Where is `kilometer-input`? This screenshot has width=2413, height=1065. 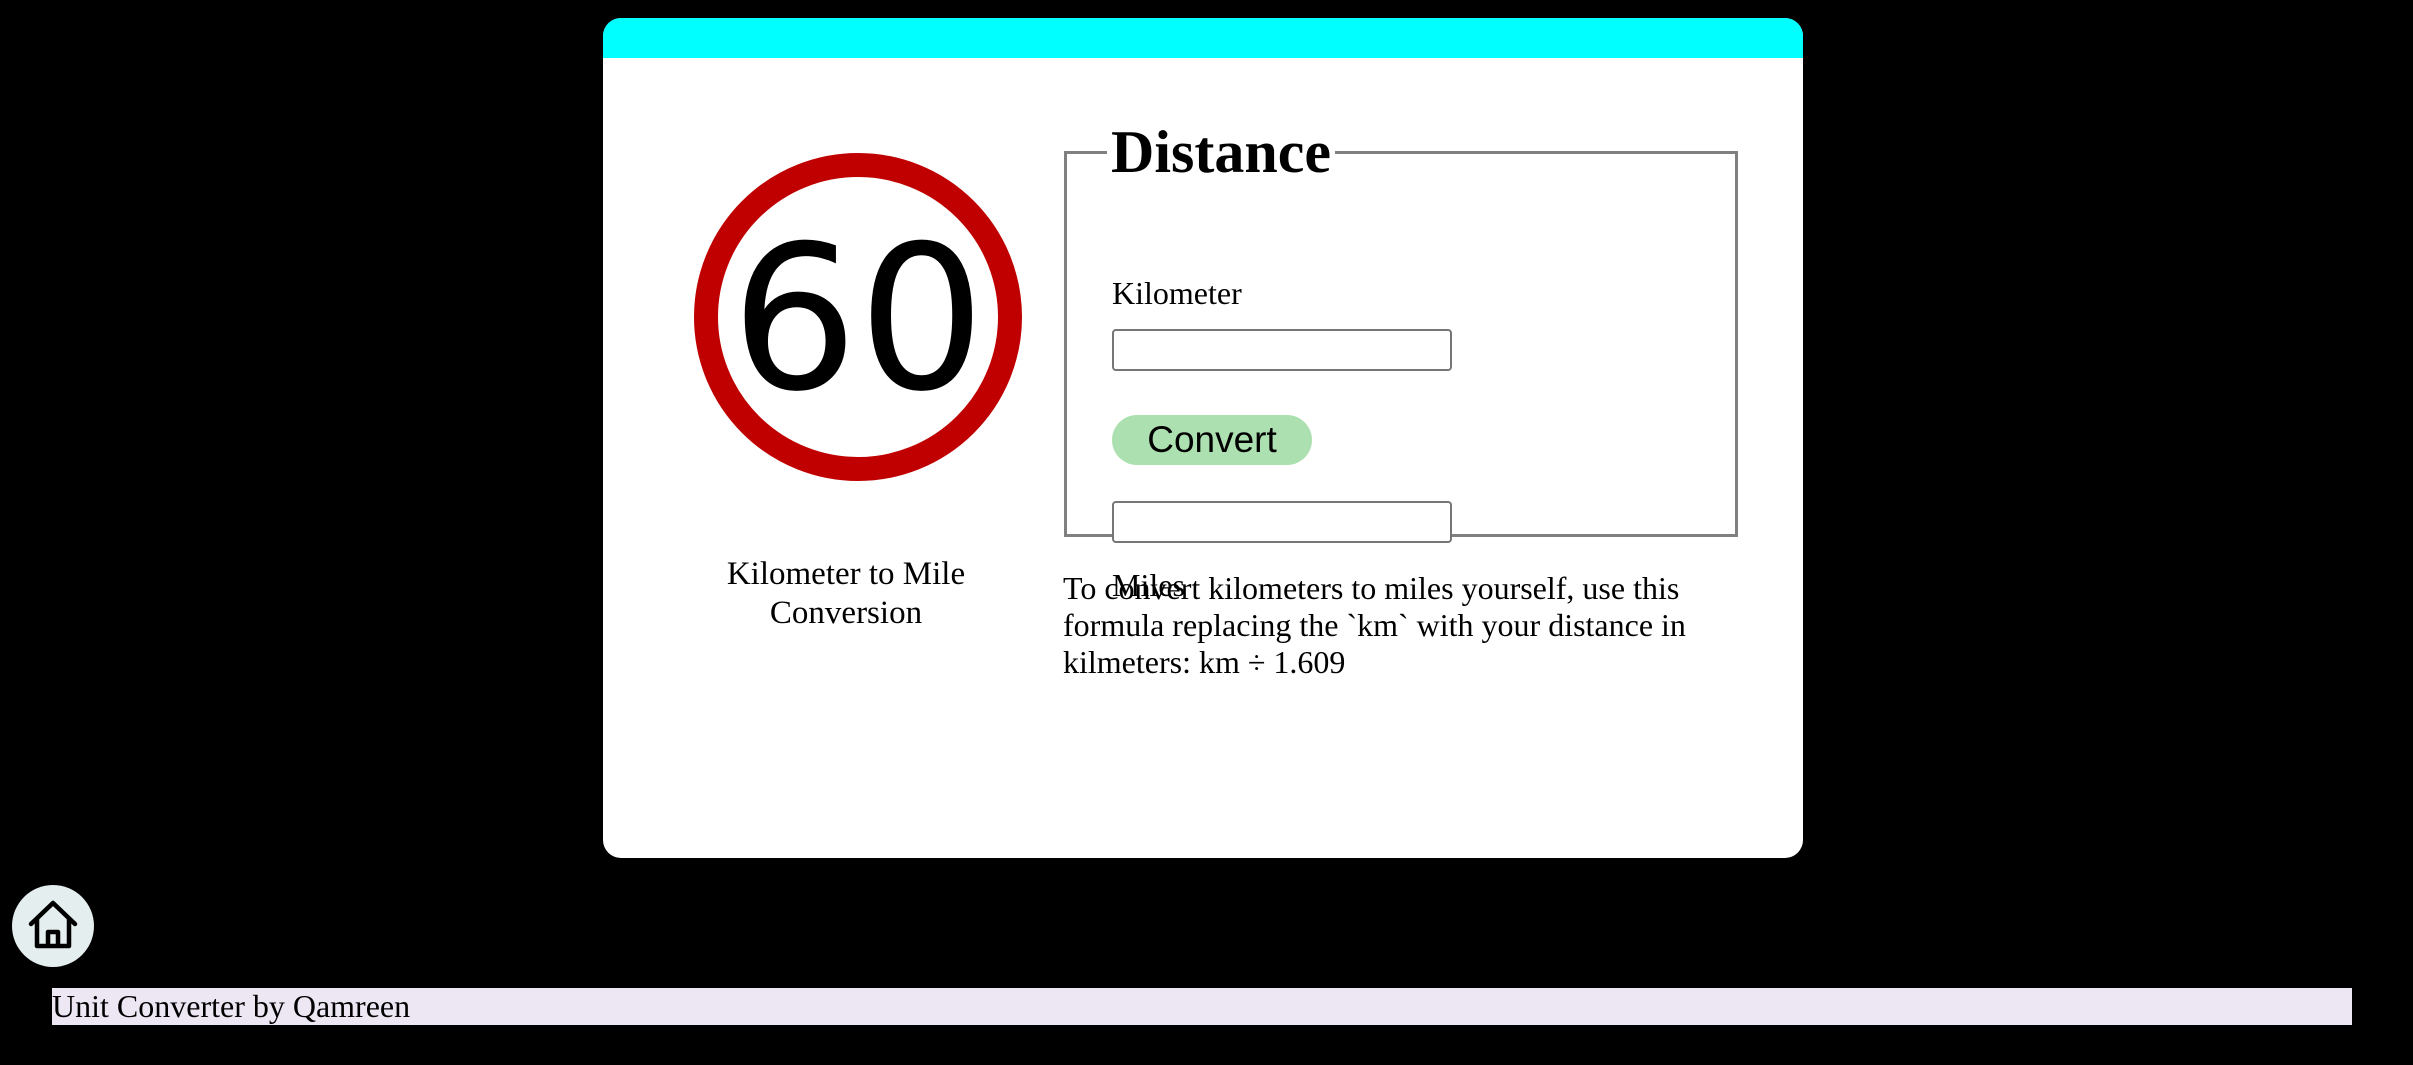 kilometer-input is located at coordinates (1282, 350).